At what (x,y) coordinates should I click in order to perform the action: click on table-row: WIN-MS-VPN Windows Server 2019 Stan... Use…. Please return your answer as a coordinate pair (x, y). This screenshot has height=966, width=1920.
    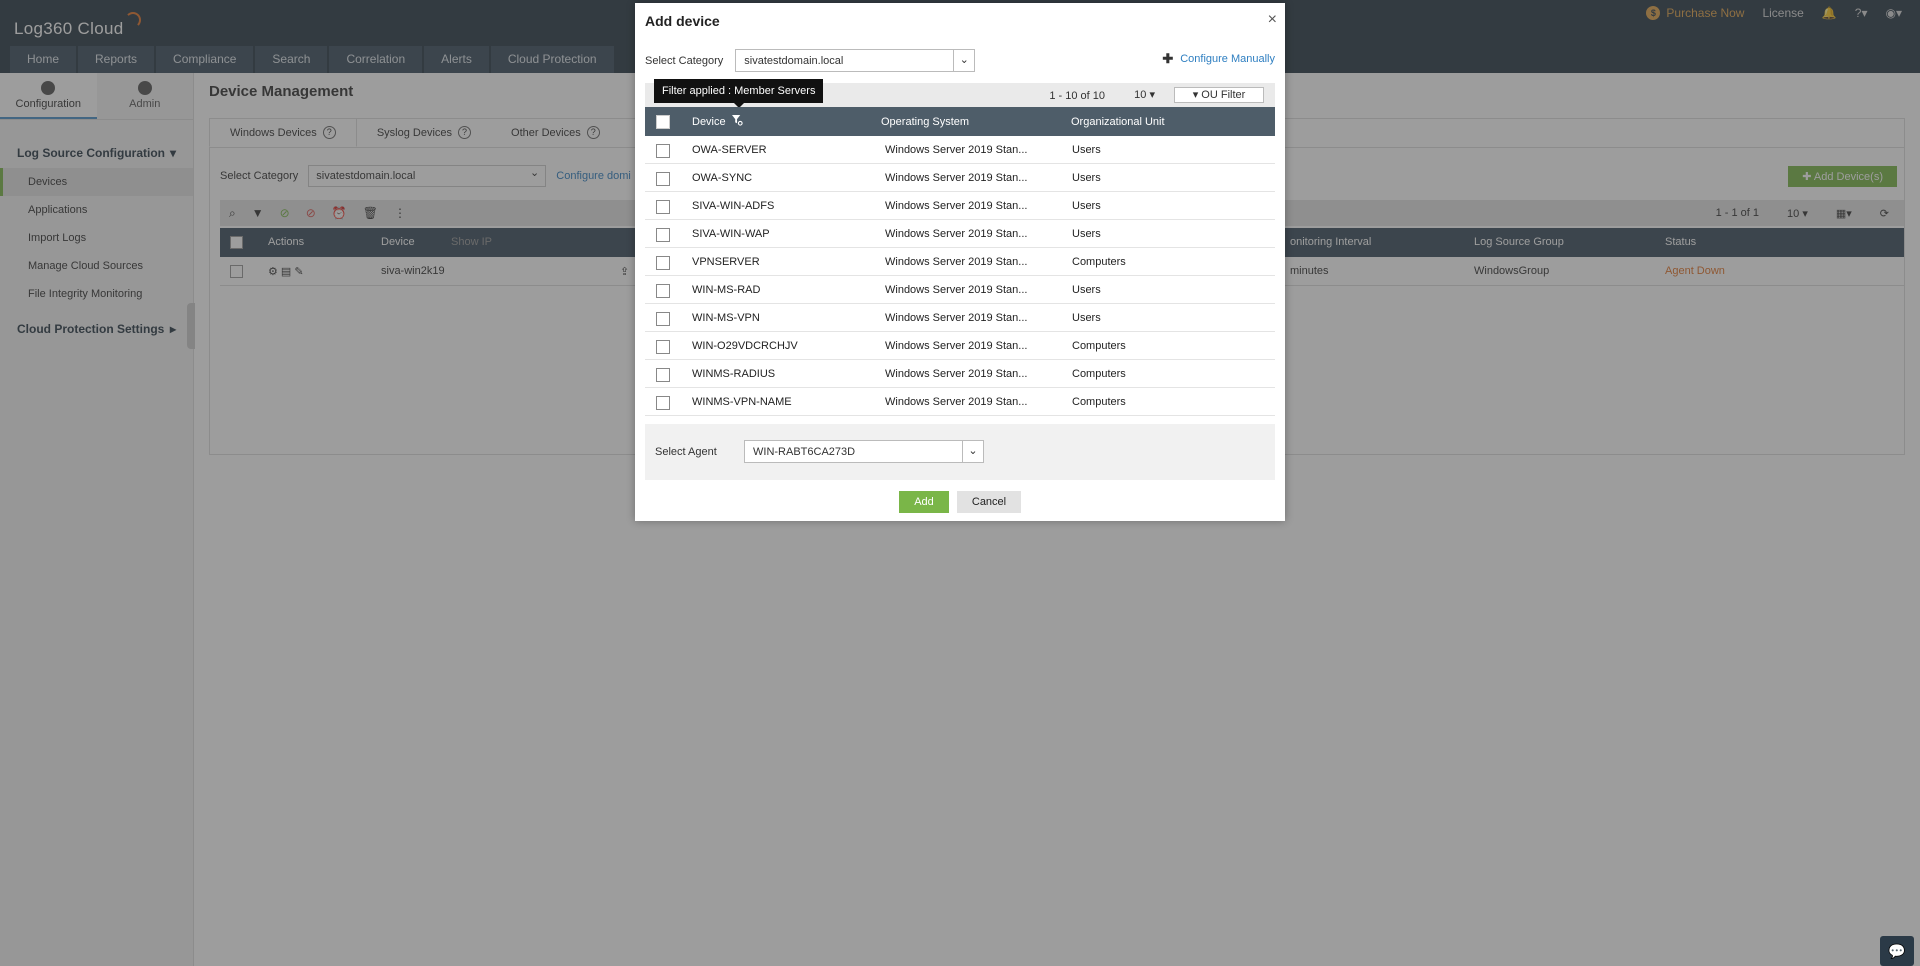
    Looking at the image, I should click on (960, 318).